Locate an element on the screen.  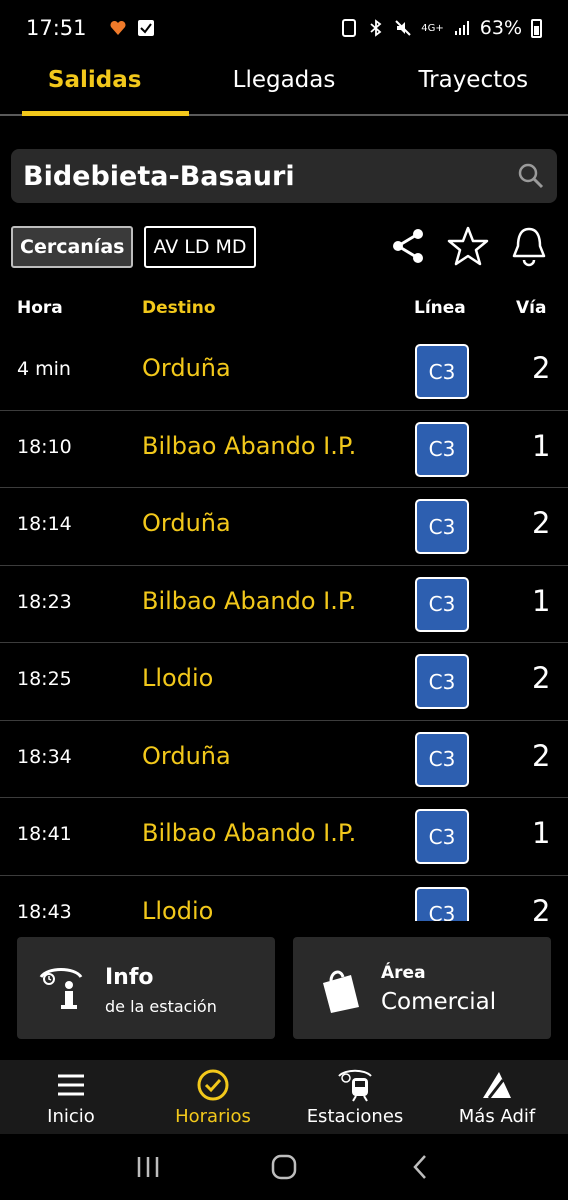
status-time: 17:51 is located at coordinates (56, 28).